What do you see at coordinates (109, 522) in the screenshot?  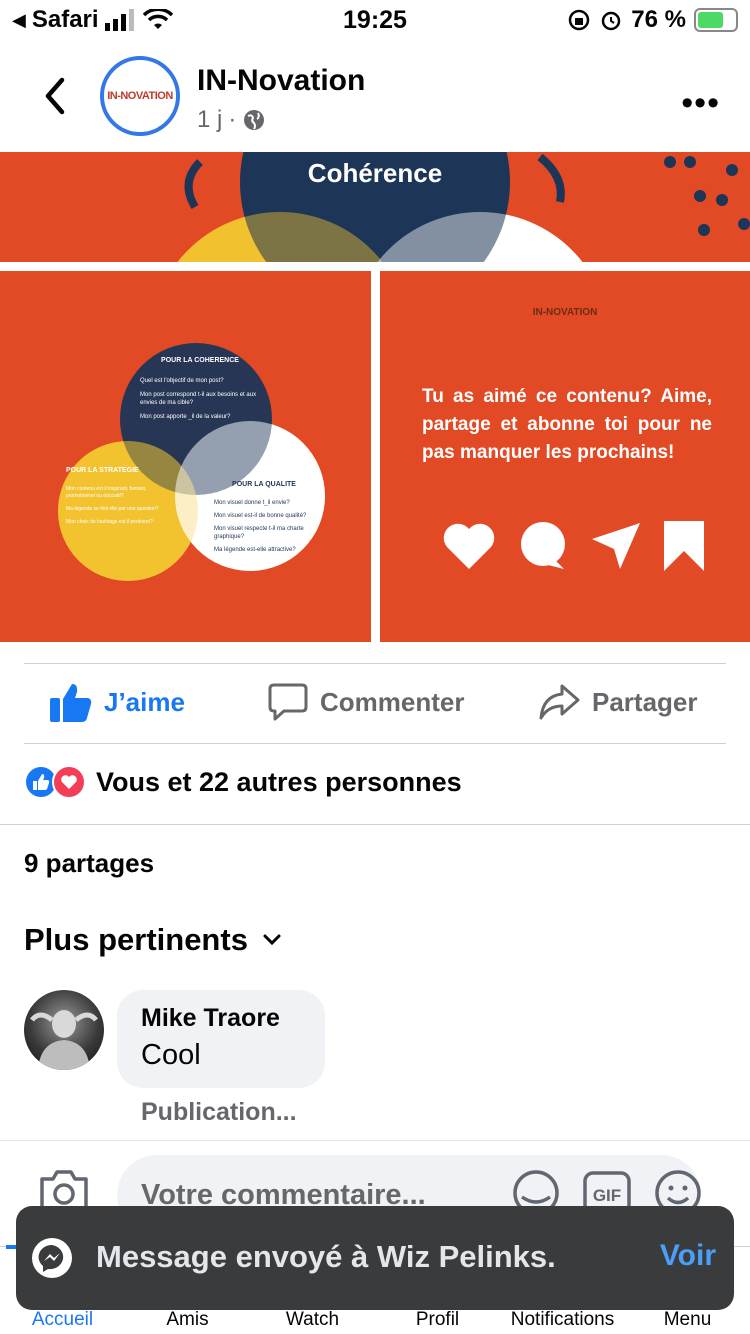 I see `venn-strategie-line: Mon choix de hashtags est il pertinent?` at bounding box center [109, 522].